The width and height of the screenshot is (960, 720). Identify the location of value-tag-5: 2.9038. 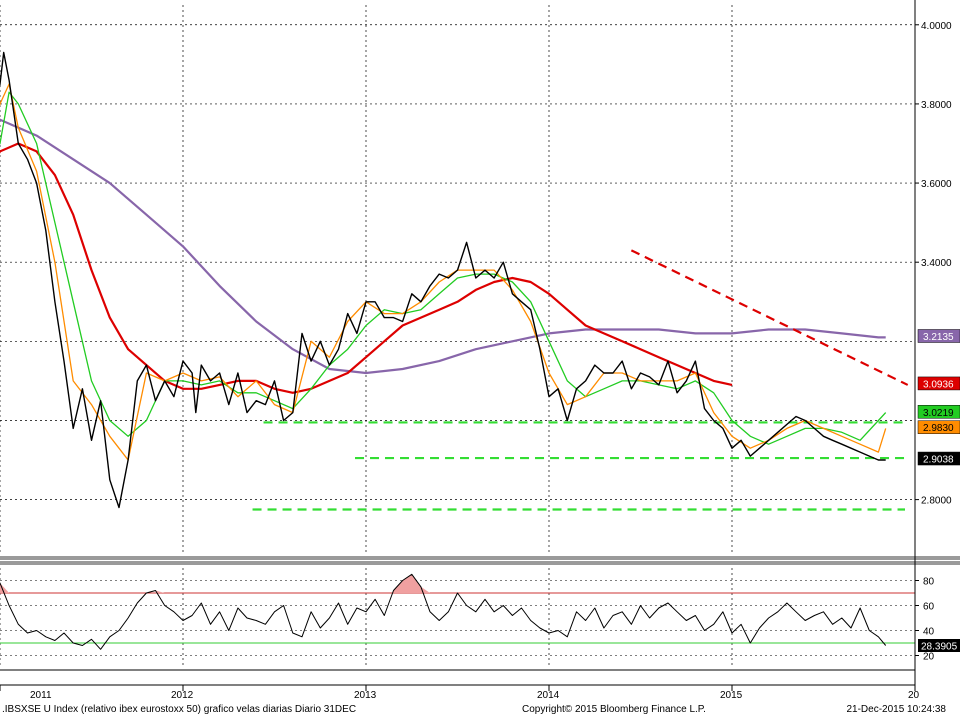
(938, 458).